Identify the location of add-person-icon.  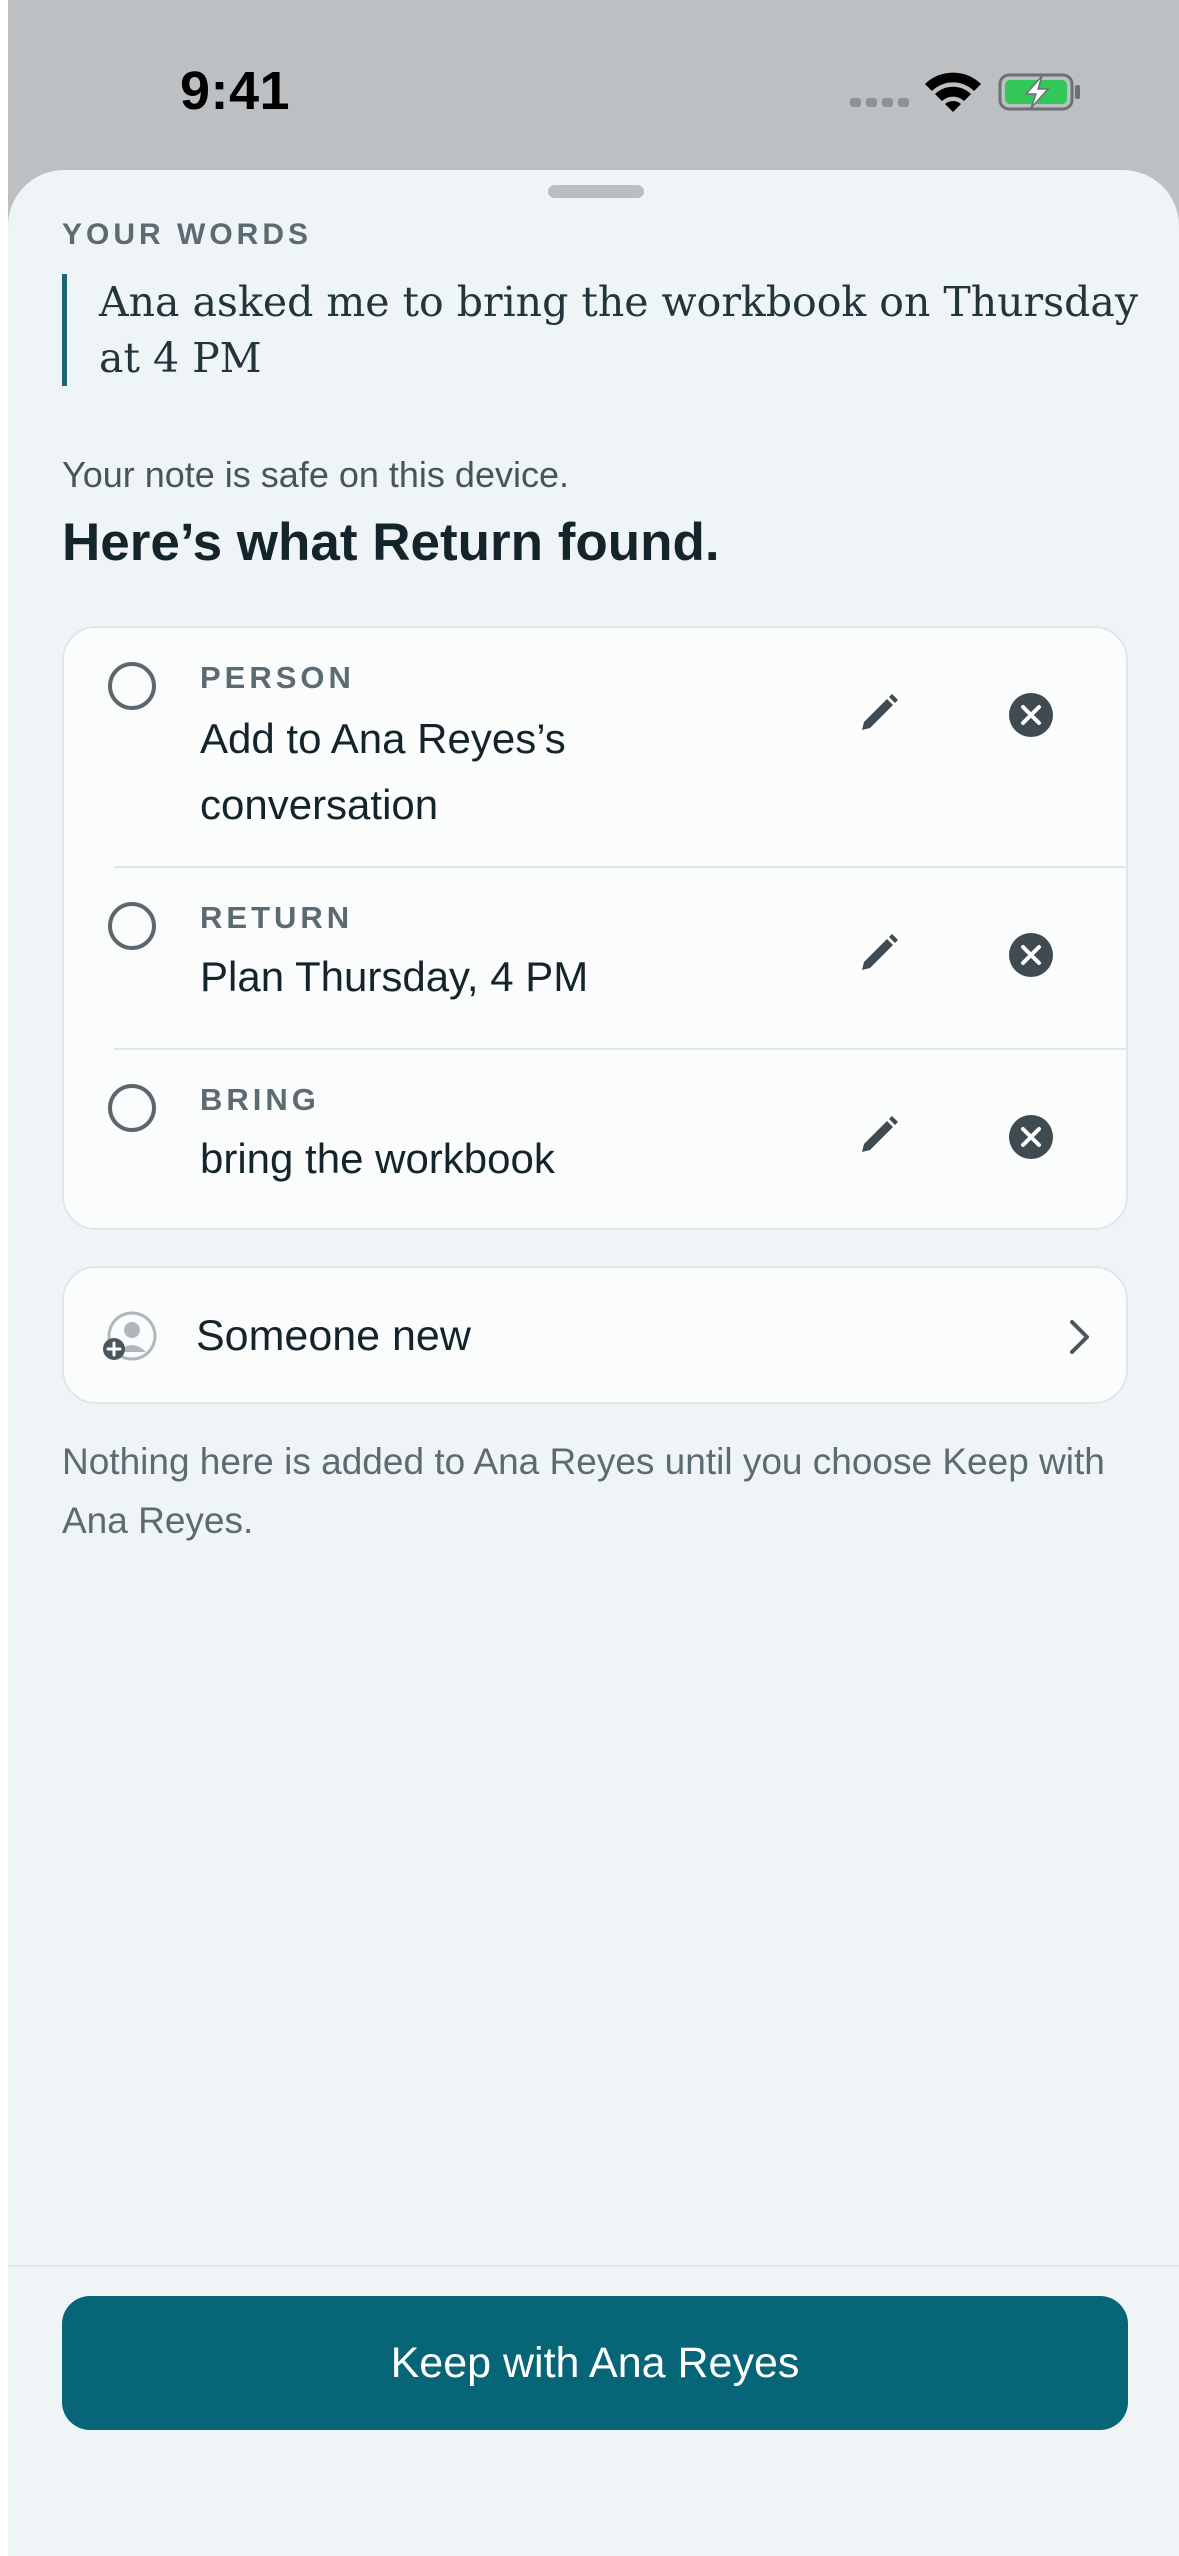
(130, 1336).